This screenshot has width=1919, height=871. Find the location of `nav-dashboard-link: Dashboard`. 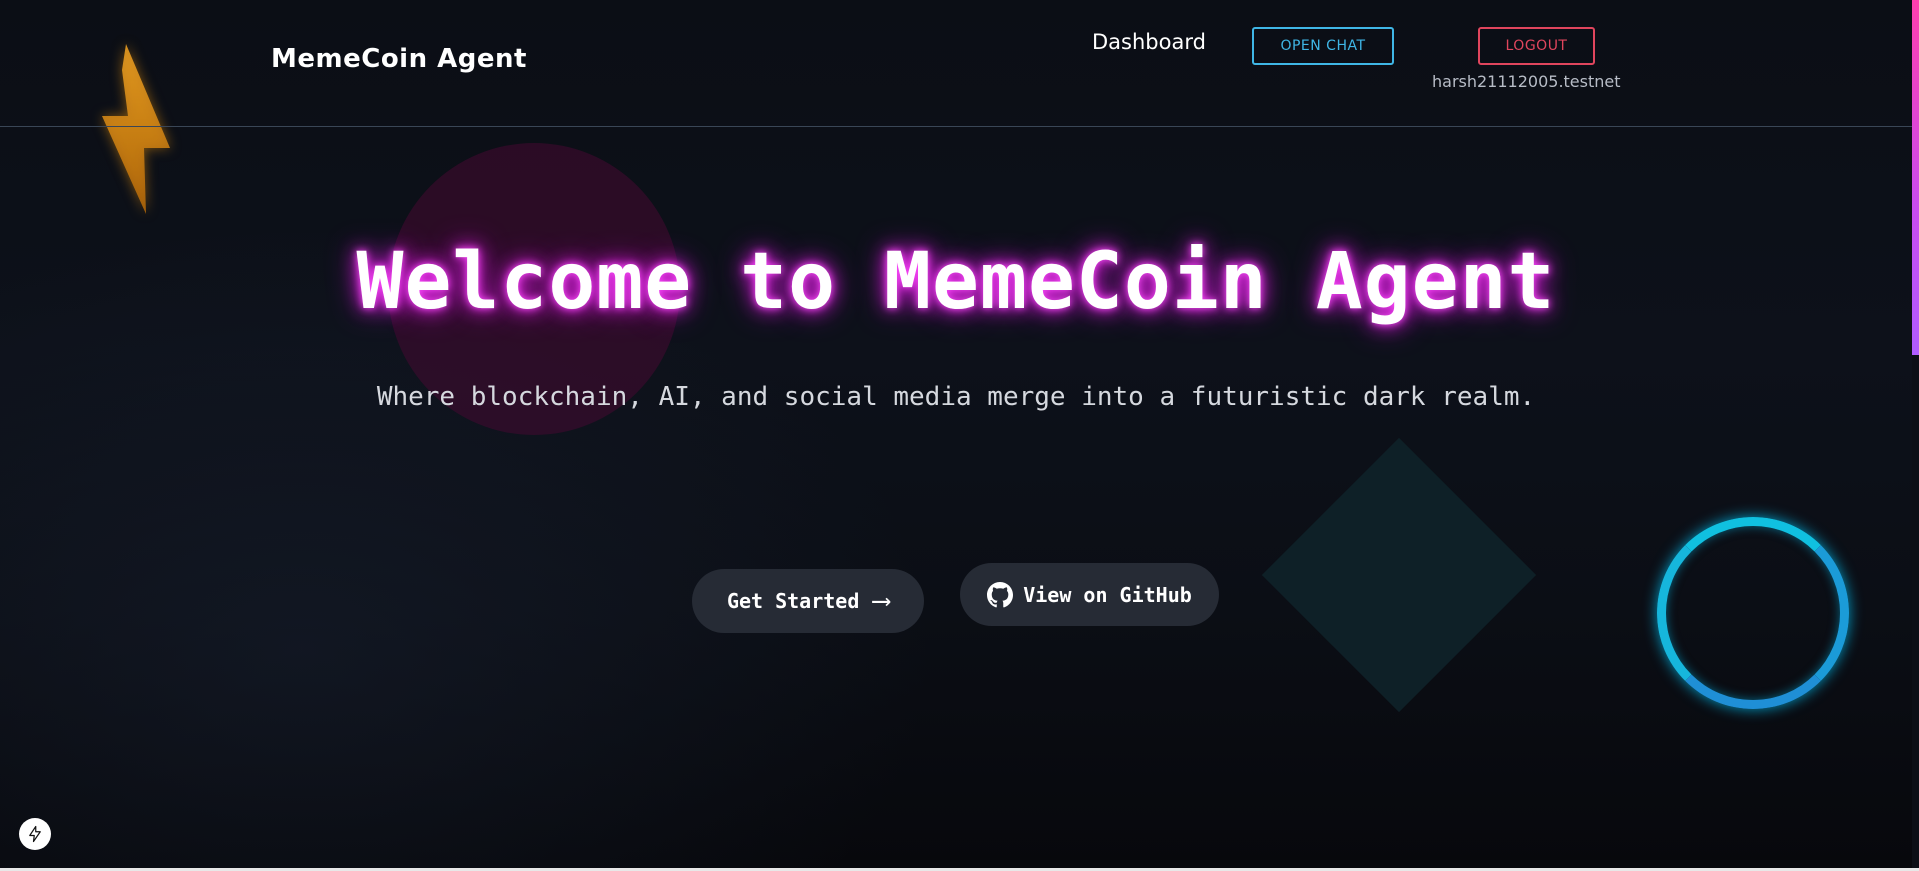

nav-dashboard-link: Dashboard is located at coordinates (1149, 42).